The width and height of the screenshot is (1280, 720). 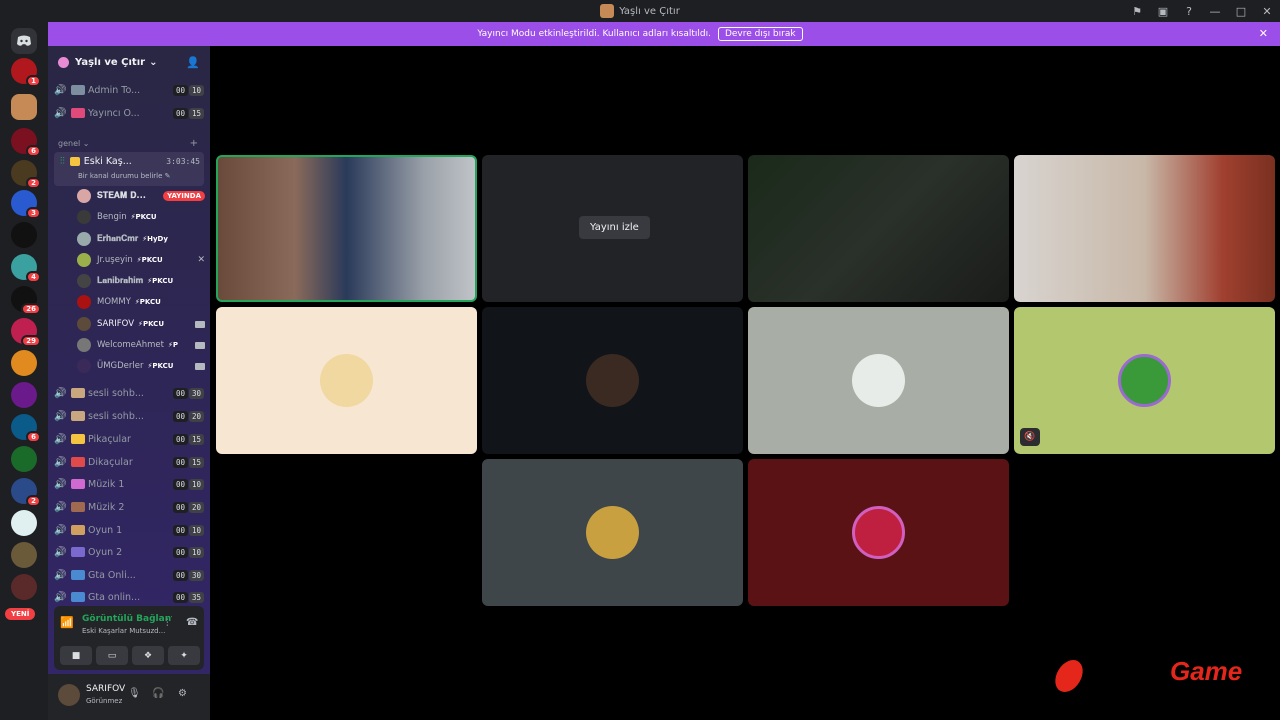 I want to click on voice-user: SARIFOV ⚡PKCU, so click(x=141, y=324).